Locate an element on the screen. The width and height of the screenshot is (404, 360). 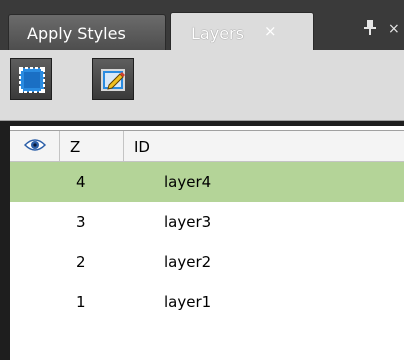
layer-id: layer4 is located at coordinates (188, 182).